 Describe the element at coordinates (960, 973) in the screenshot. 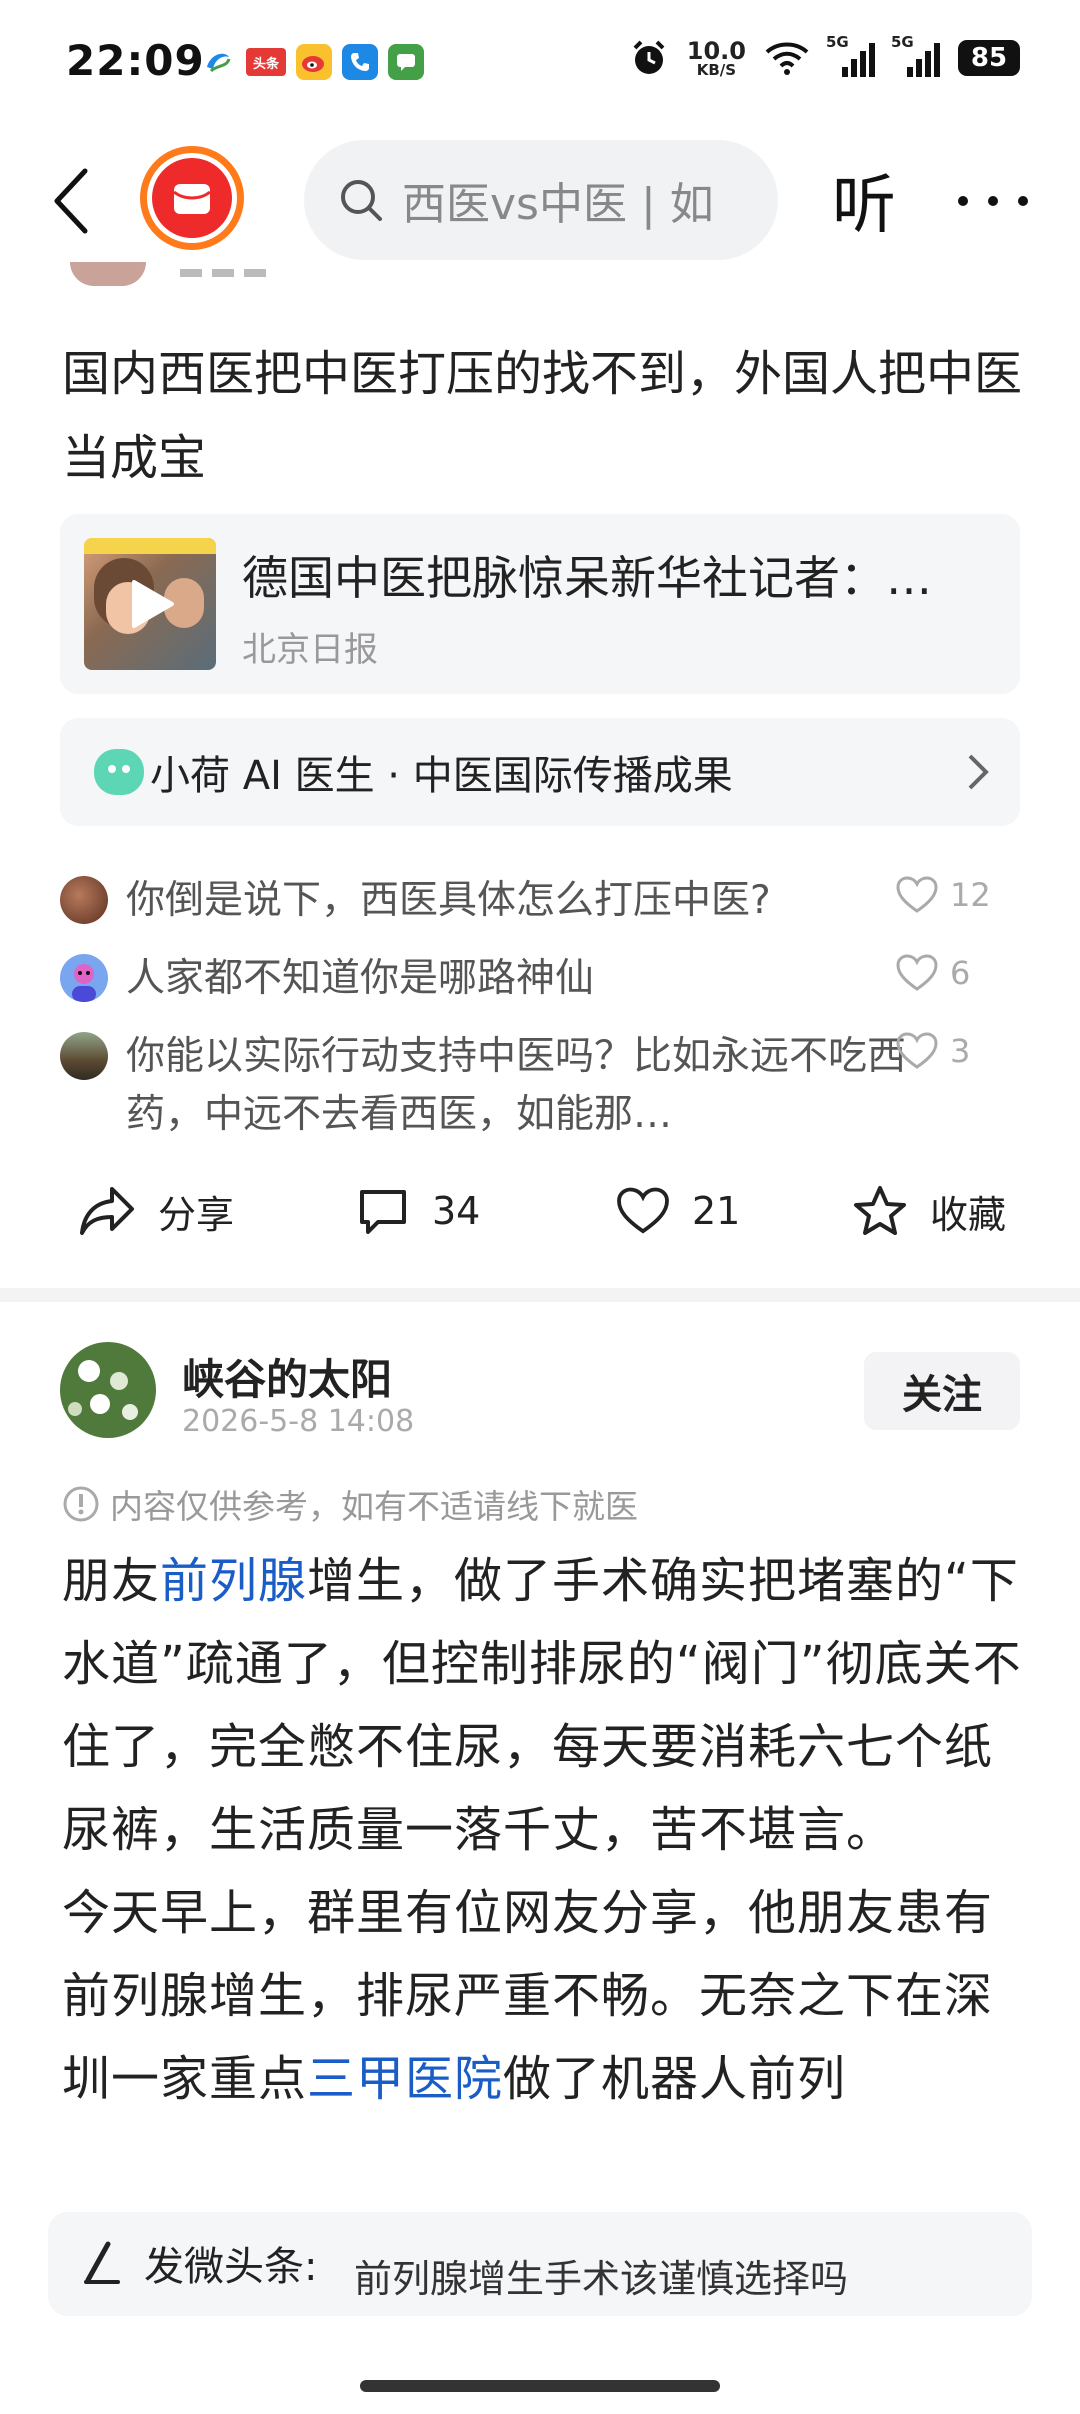

I see `comment-like-count: 6` at that location.